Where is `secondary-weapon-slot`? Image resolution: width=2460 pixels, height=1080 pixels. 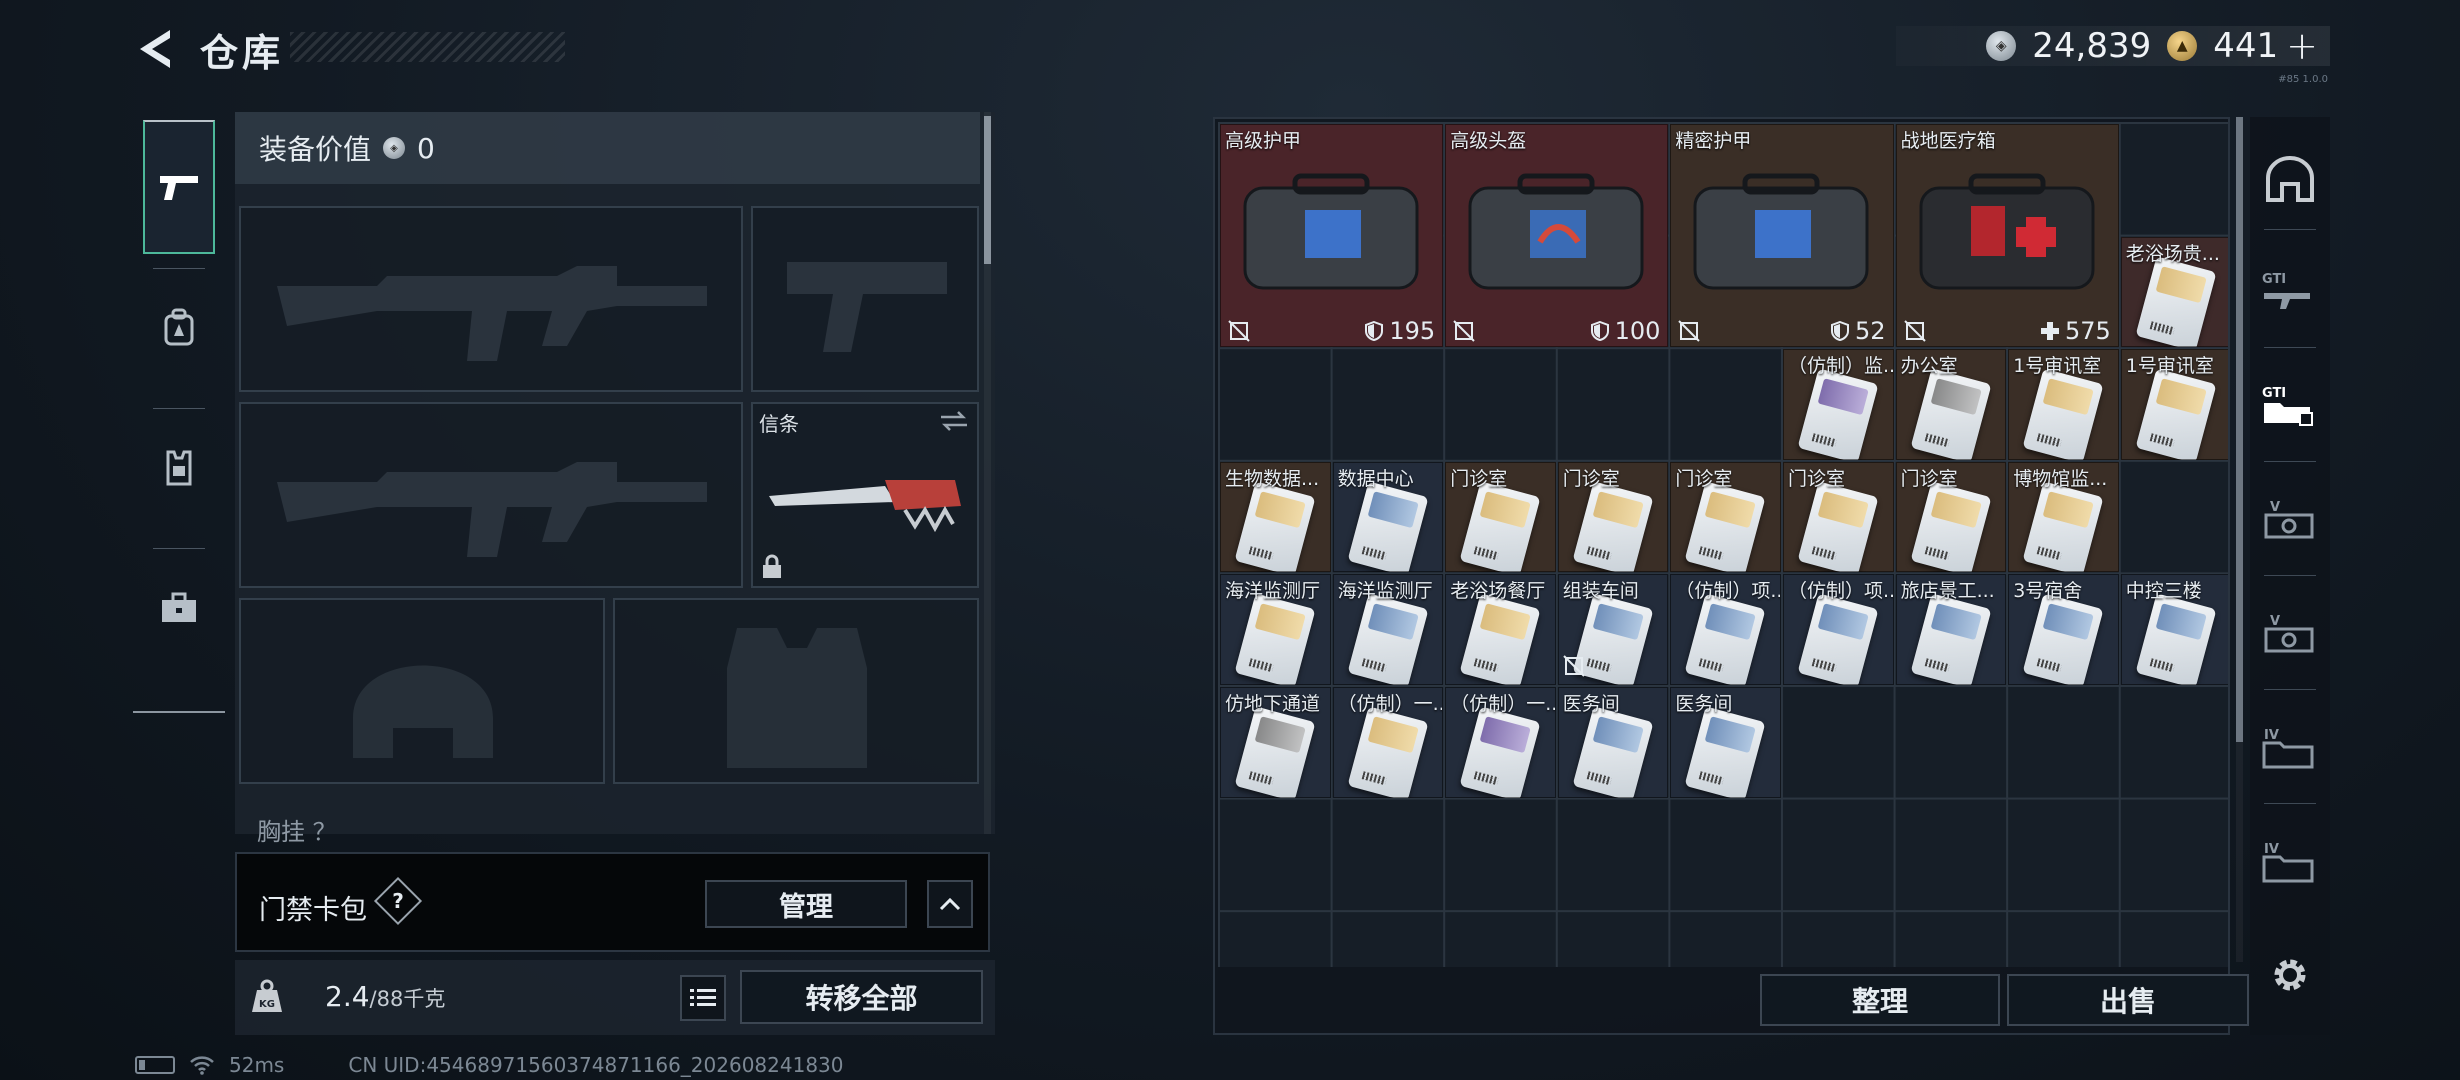 secondary-weapon-slot is located at coordinates (491, 495).